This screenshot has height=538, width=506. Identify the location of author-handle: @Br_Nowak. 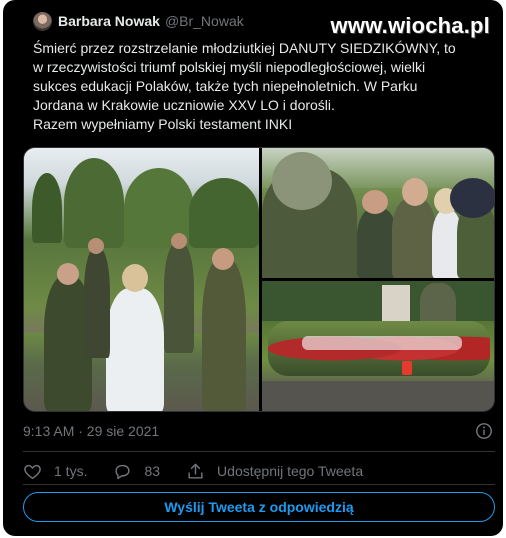
(204, 21).